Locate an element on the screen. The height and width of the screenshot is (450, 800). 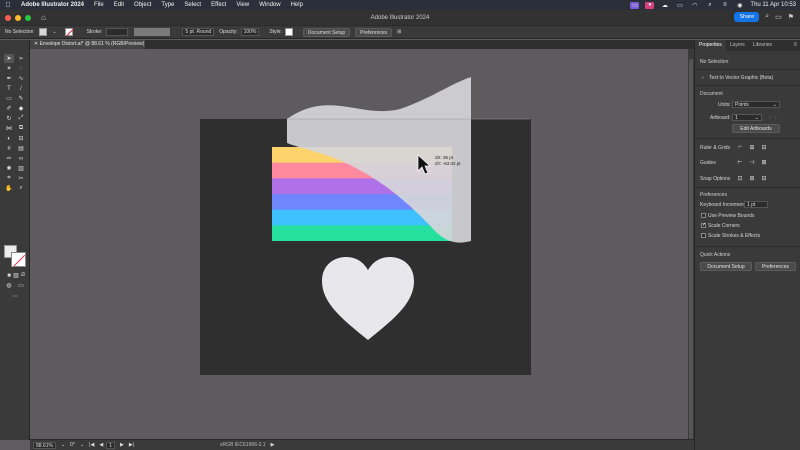
menubar-clock: Thu 11 Apr 10:53 is located at coordinates (773, 5).